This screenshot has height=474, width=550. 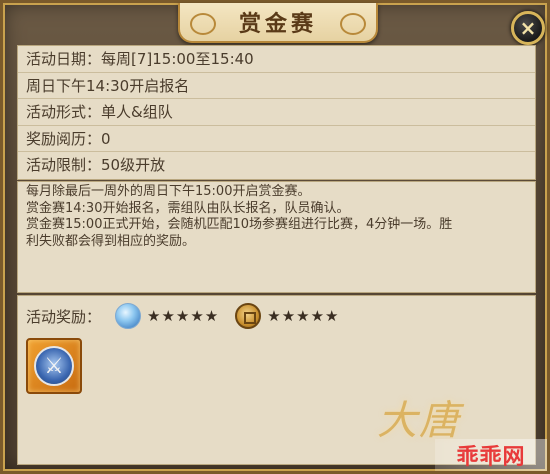 I want to click on sword-shield-emblem-icon: ⚔, so click(x=54, y=366).